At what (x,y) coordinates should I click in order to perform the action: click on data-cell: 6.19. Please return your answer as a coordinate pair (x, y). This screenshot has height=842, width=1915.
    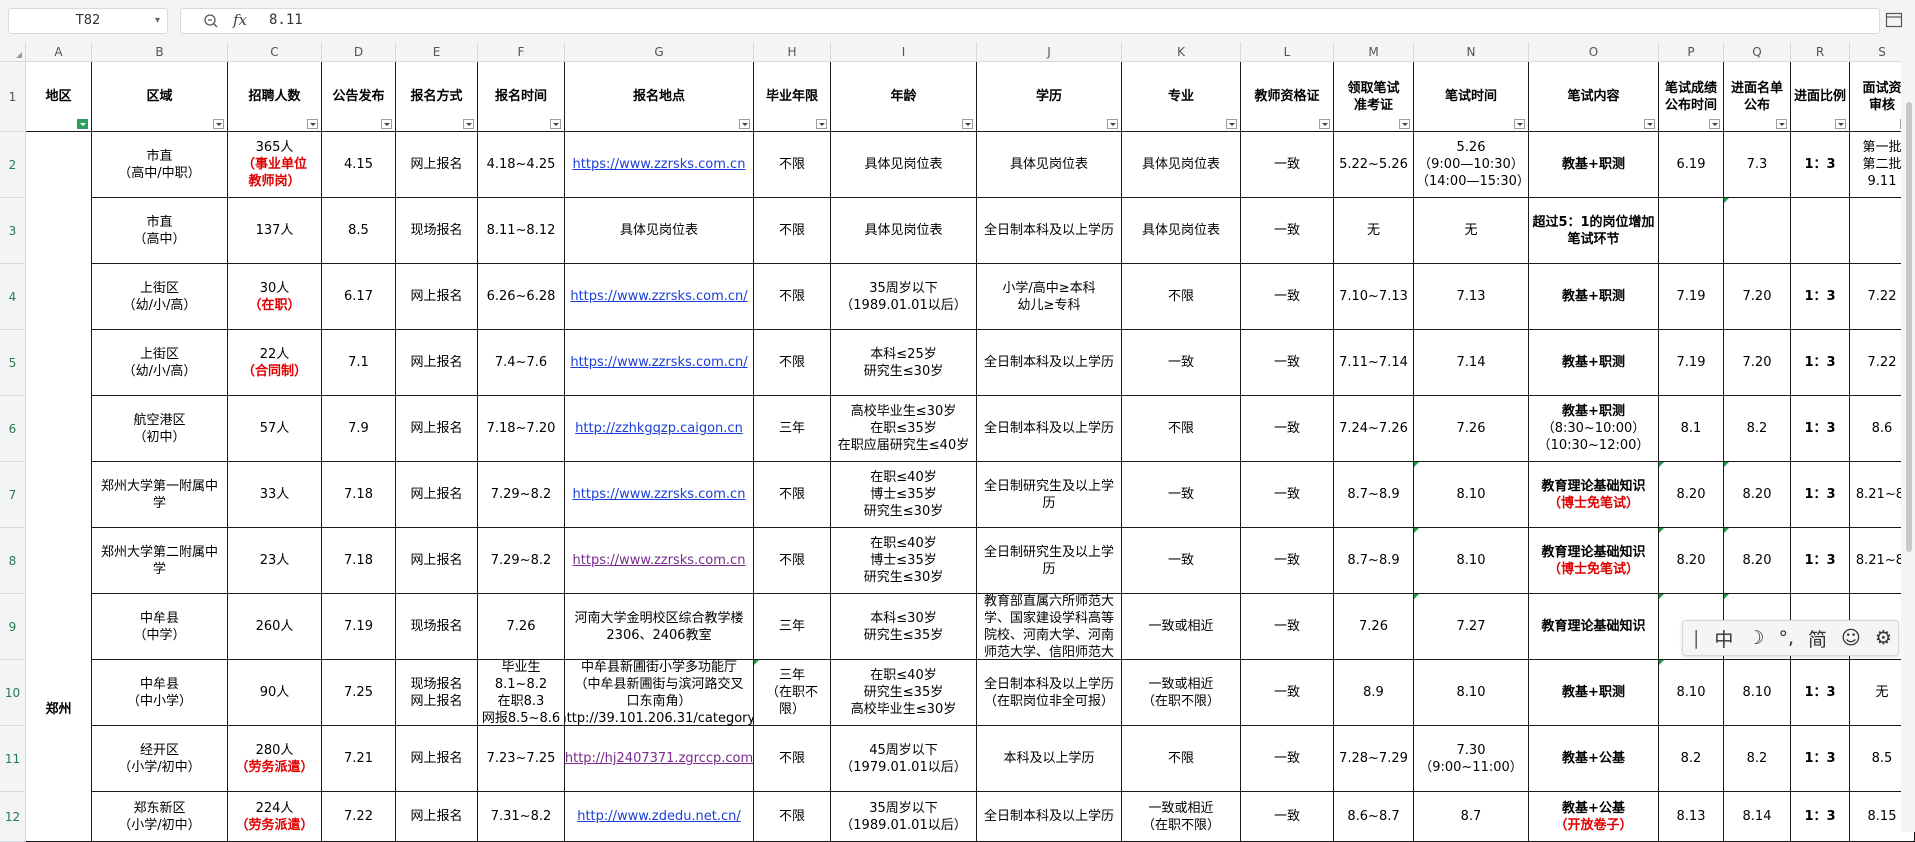
    Looking at the image, I should click on (1691, 165).